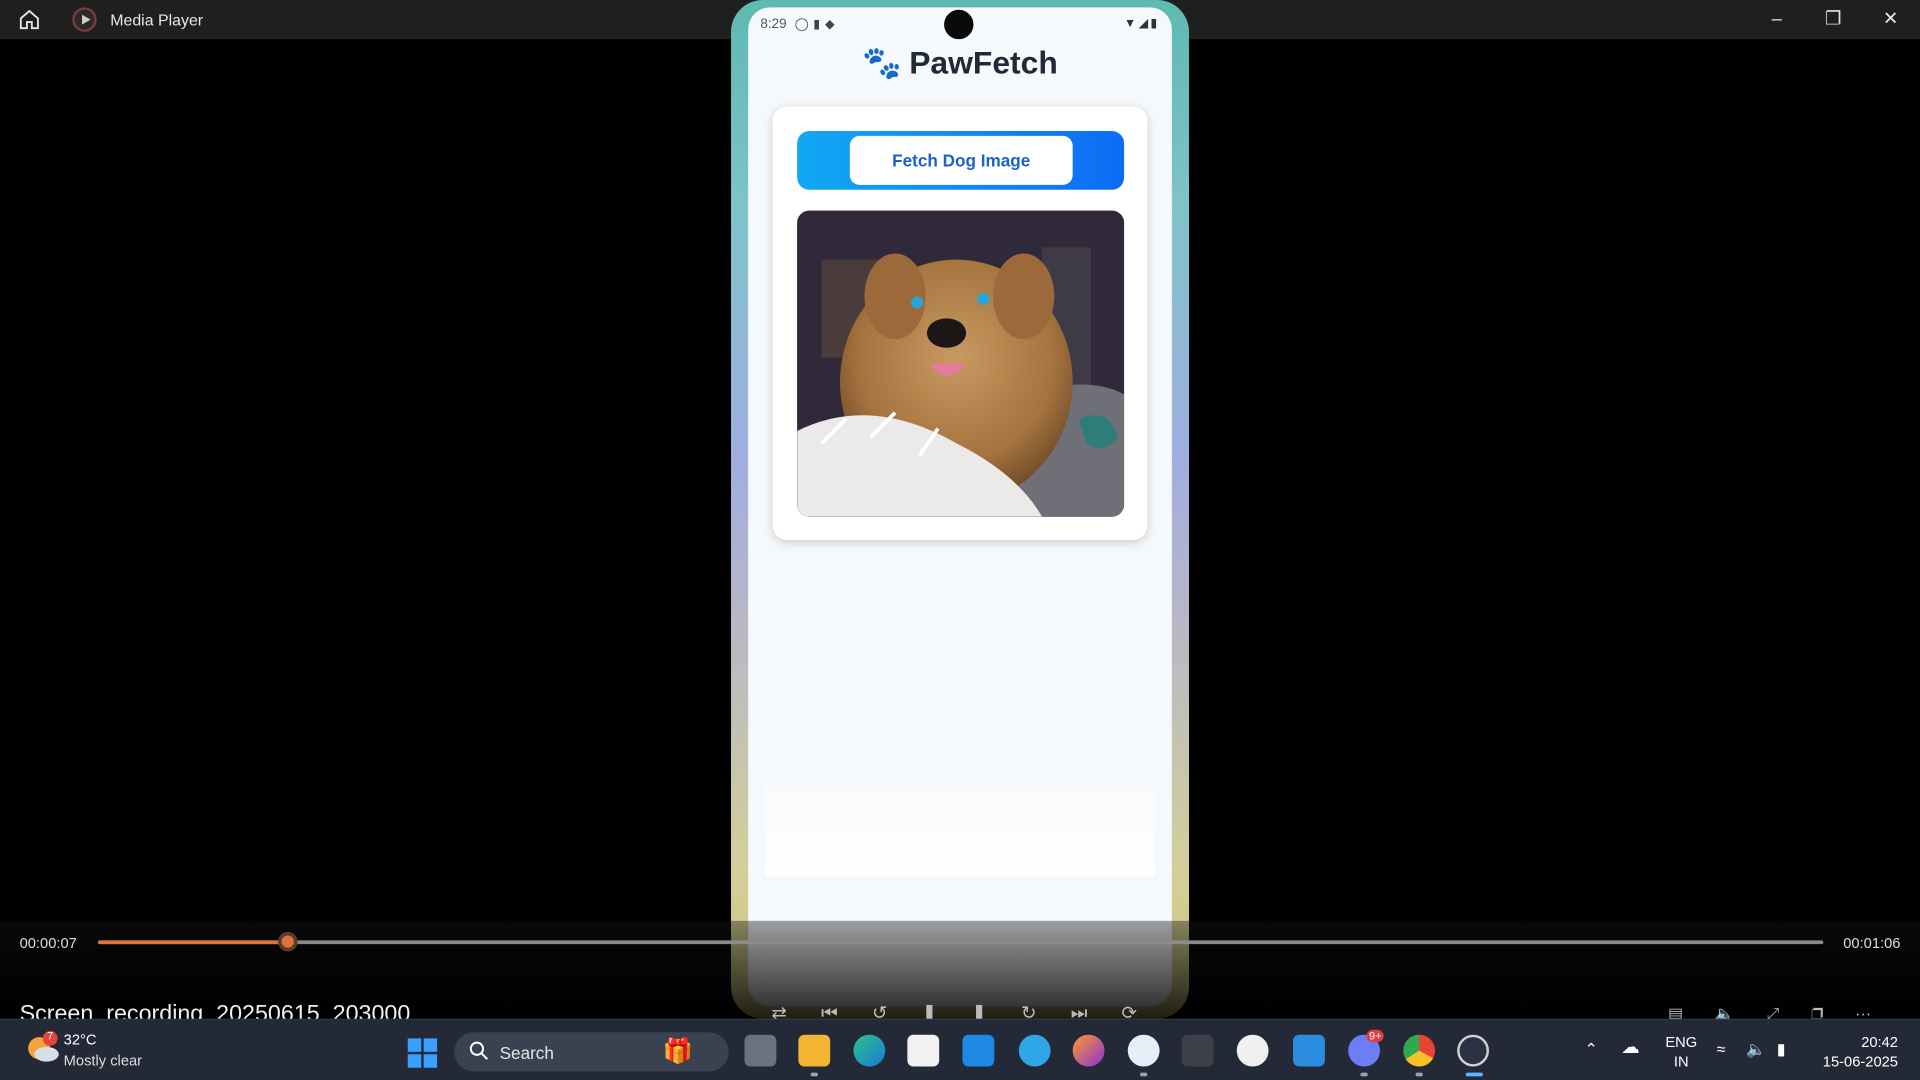 The height and width of the screenshot is (1080, 1920). Describe the element at coordinates (192, 942) in the screenshot. I see `seek-bar-progress` at that location.